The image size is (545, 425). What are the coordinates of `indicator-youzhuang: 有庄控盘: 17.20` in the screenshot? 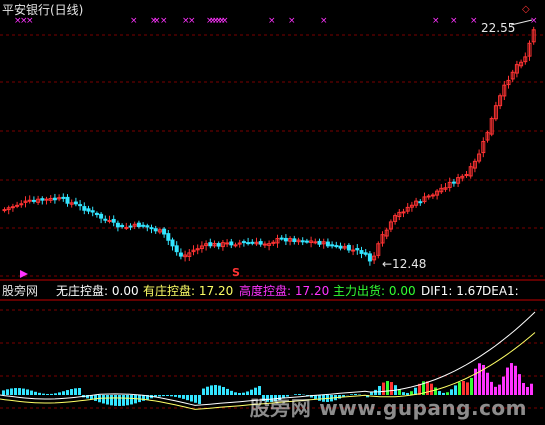 It's located at (188, 291).